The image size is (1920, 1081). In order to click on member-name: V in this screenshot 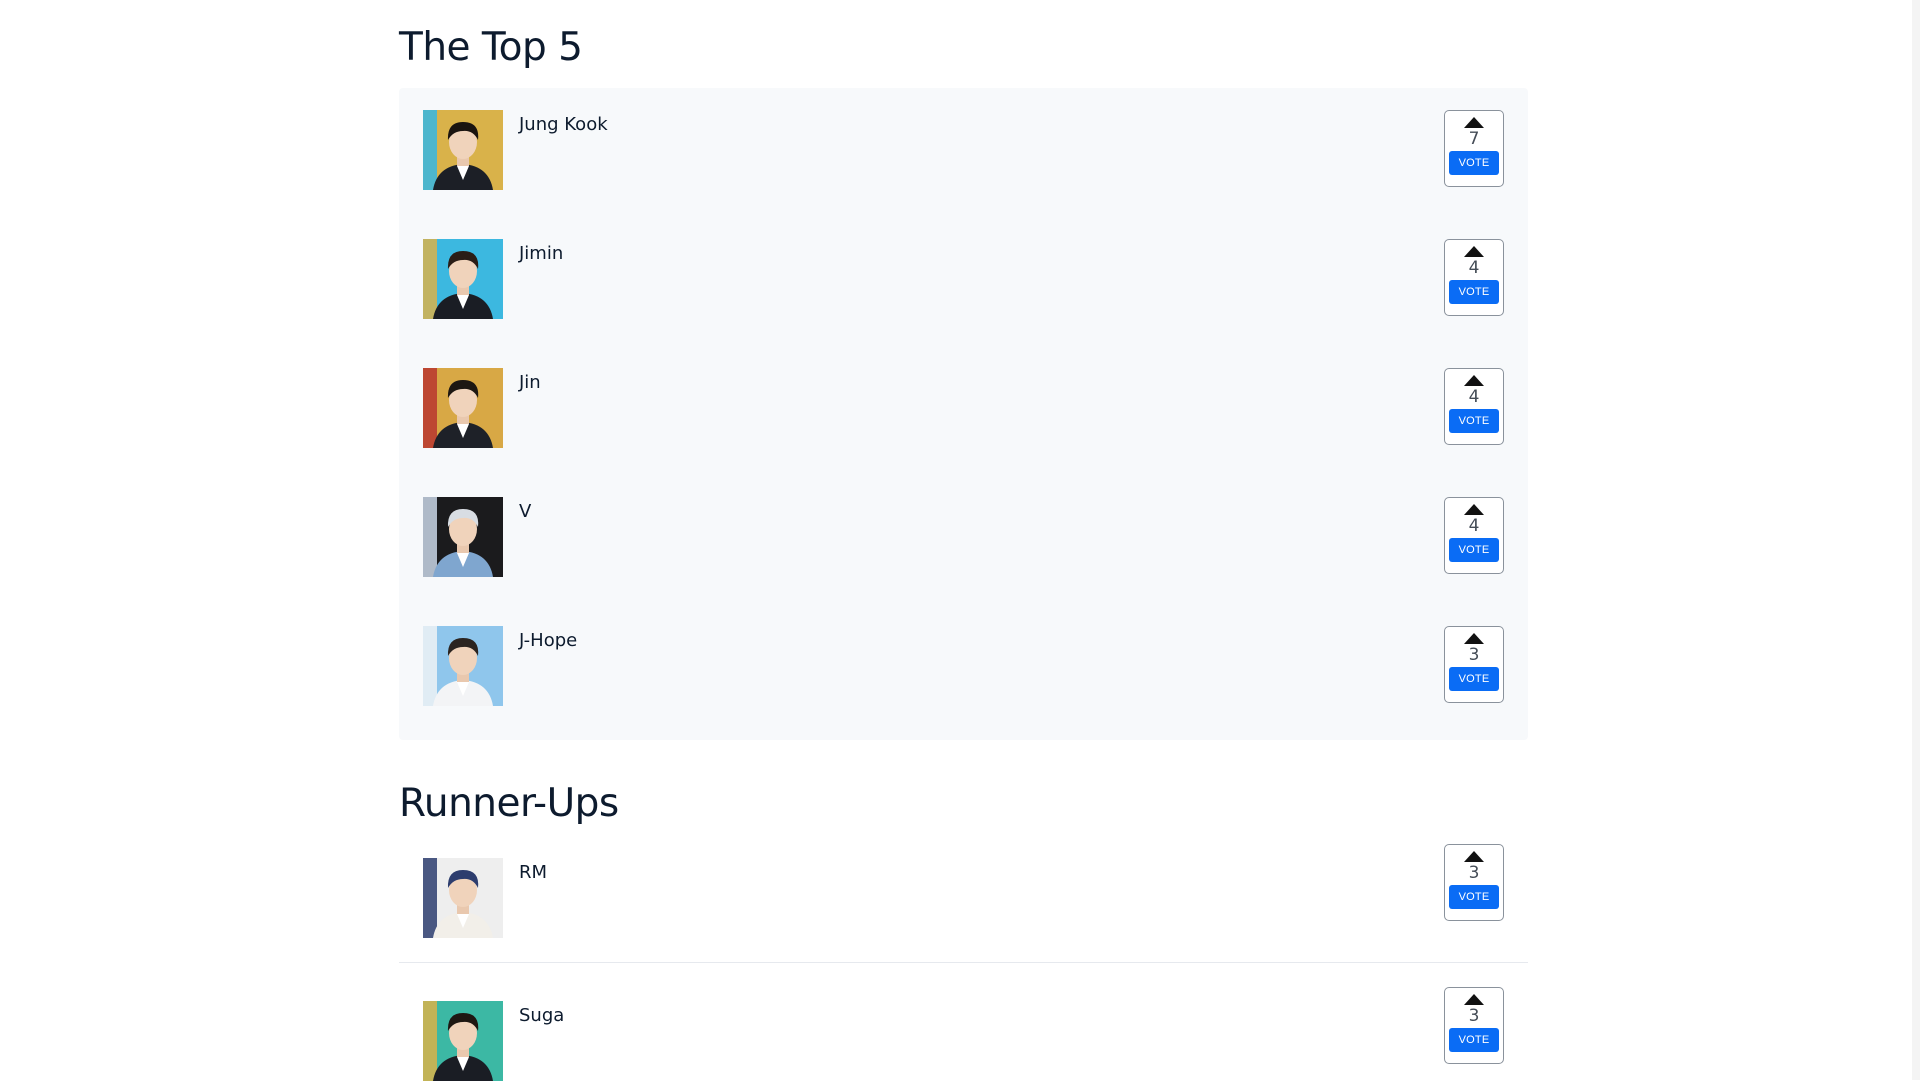, I will do `click(525, 511)`.